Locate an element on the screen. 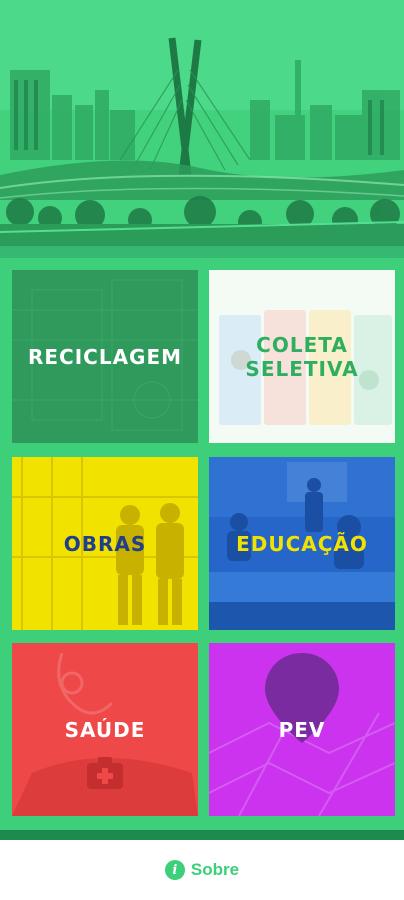 Image resolution: width=404 pixels, height=900 pixels. tile-obras: OBRAS is located at coordinates (105, 543).